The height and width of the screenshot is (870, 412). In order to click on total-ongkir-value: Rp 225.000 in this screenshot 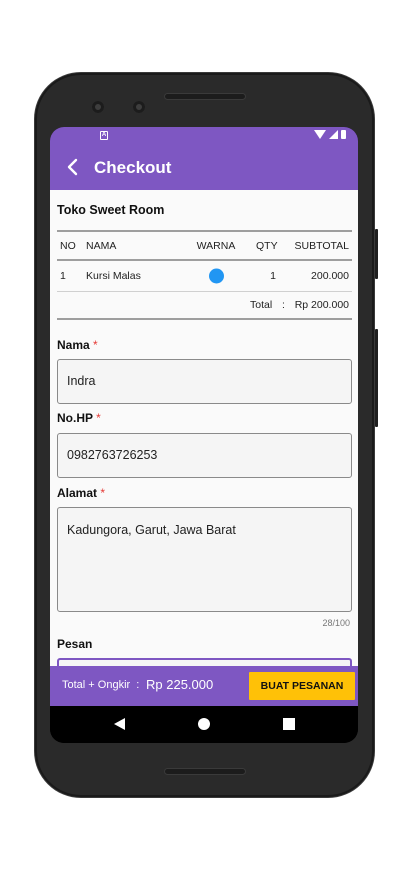, I will do `click(180, 684)`.